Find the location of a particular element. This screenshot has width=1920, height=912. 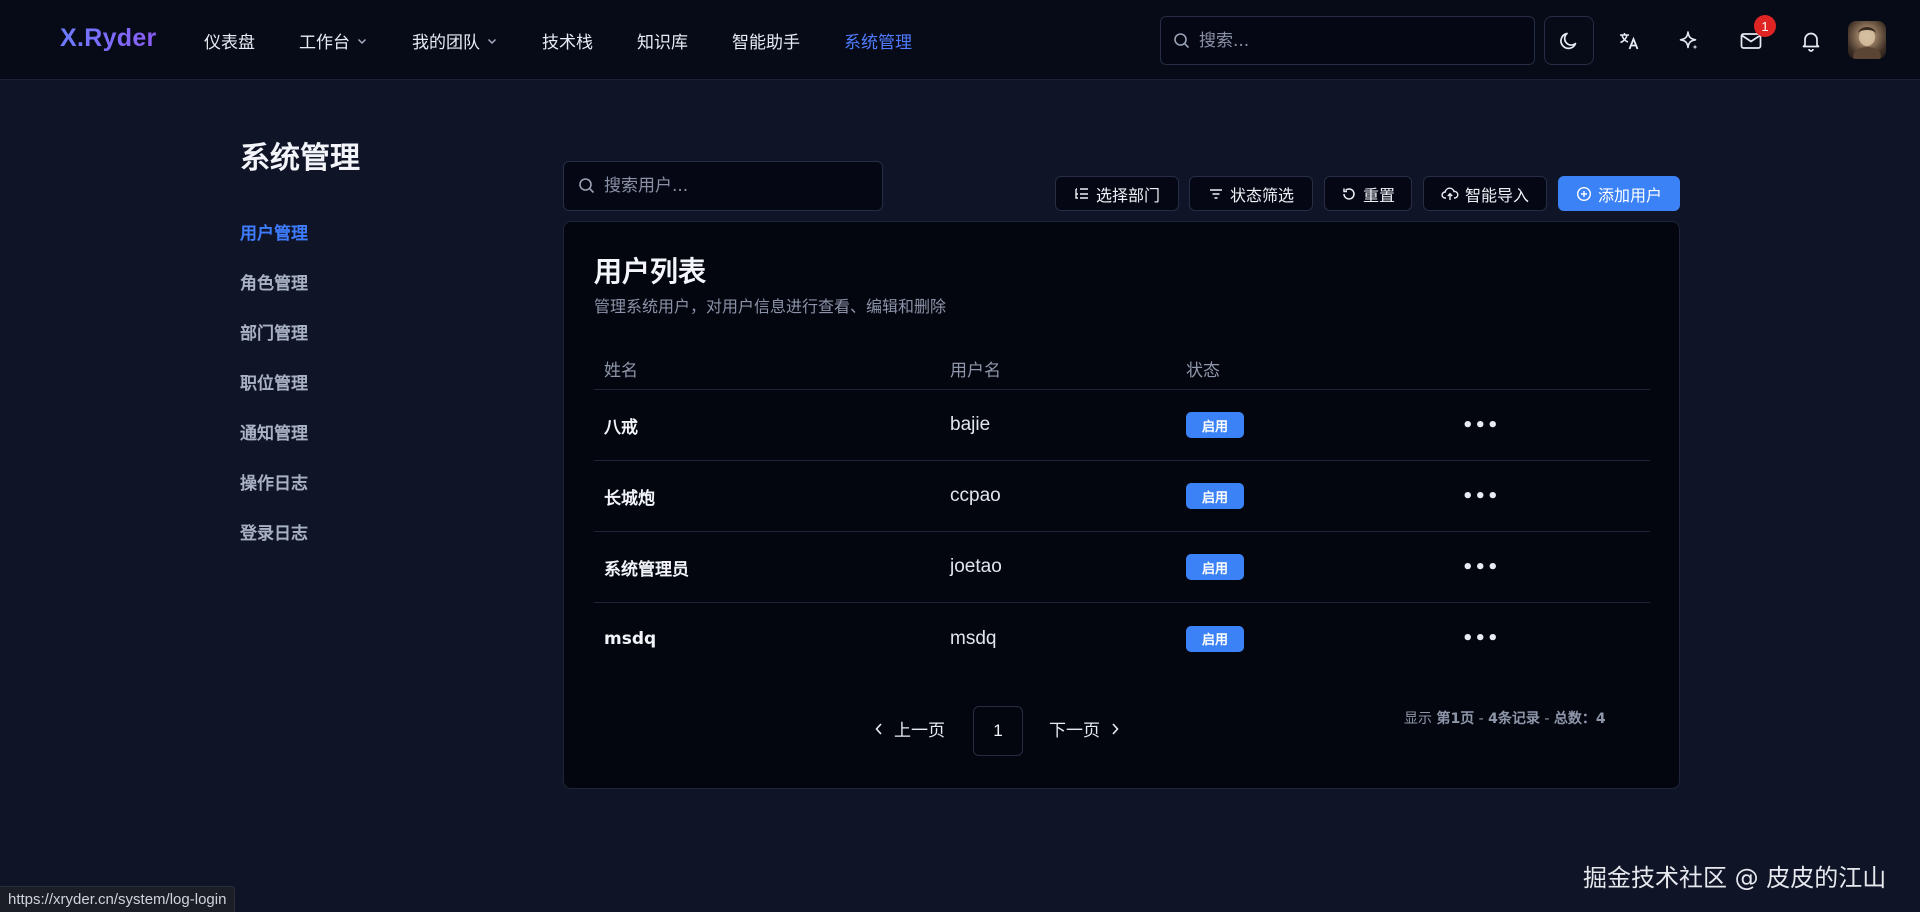

nav-item-tech-stack: 技术栈 is located at coordinates (567, 40).